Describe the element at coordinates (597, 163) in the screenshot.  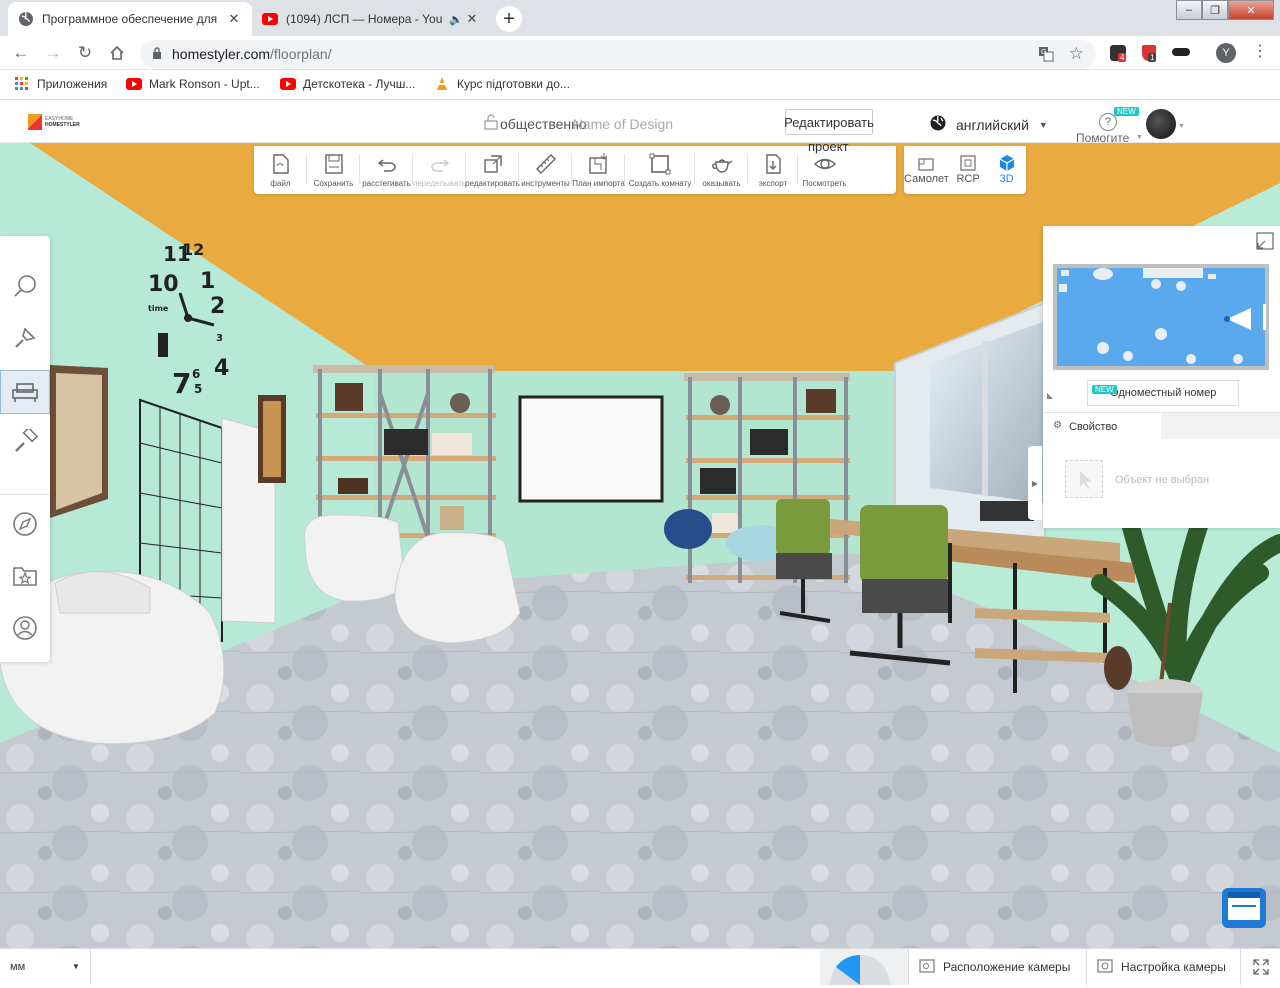
I see `import-plan-icon` at that location.